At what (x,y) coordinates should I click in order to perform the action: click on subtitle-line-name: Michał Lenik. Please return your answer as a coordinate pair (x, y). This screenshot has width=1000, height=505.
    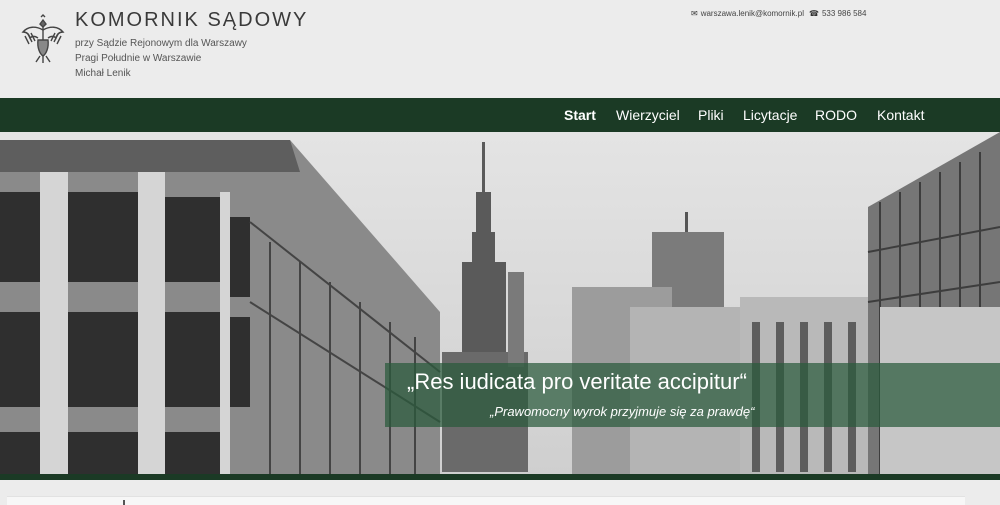
    Looking at the image, I should click on (103, 73).